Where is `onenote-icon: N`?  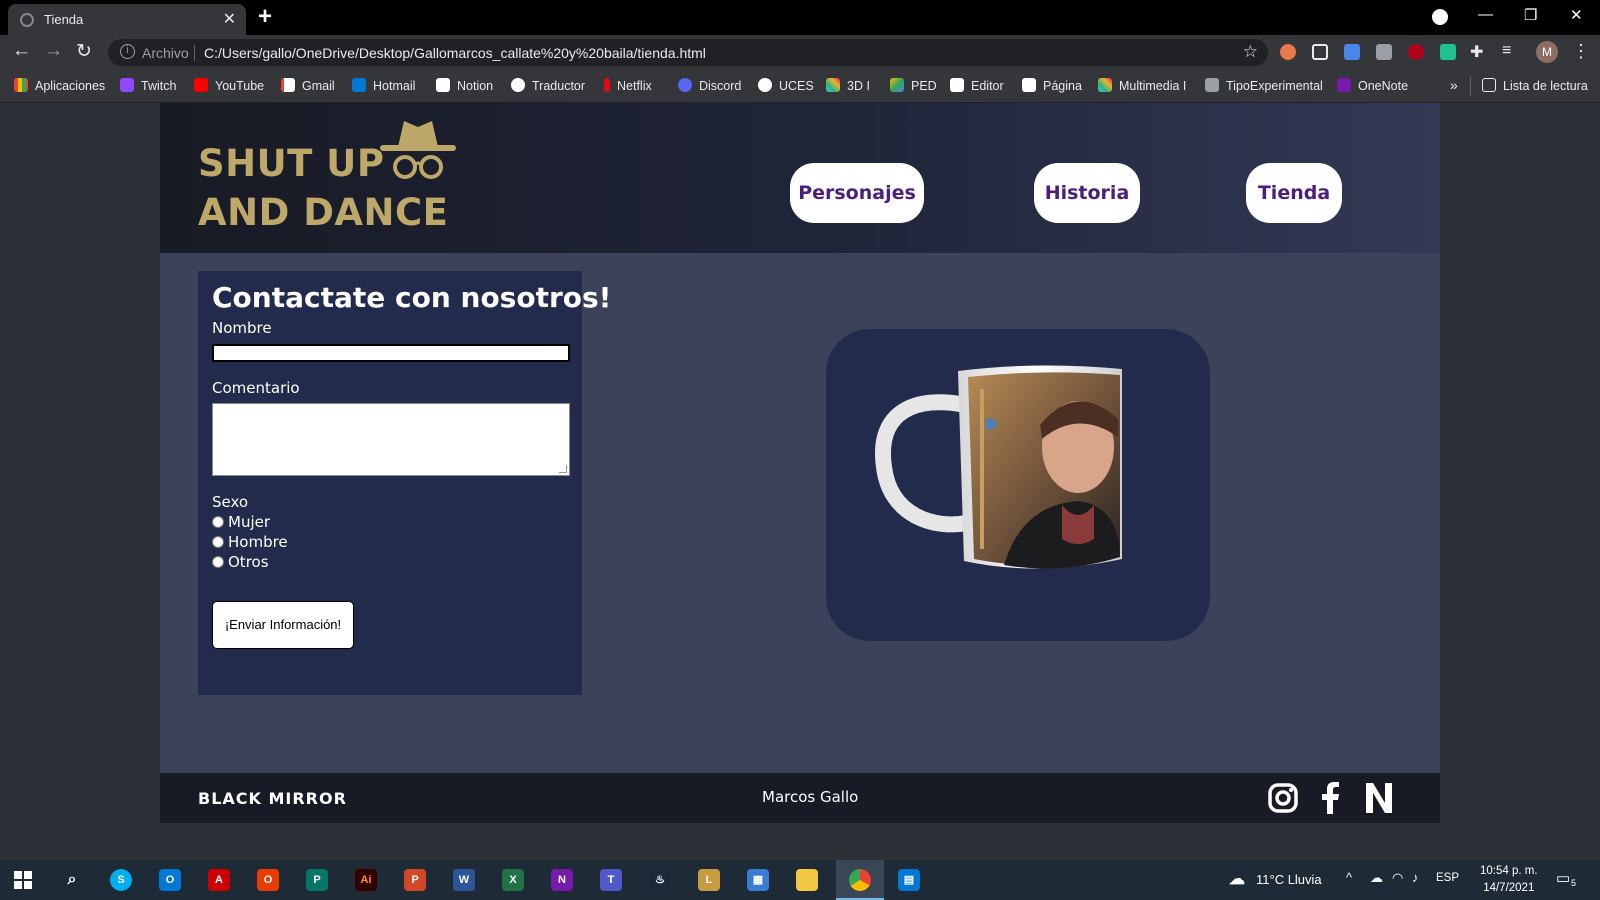 onenote-icon: N is located at coordinates (562, 880).